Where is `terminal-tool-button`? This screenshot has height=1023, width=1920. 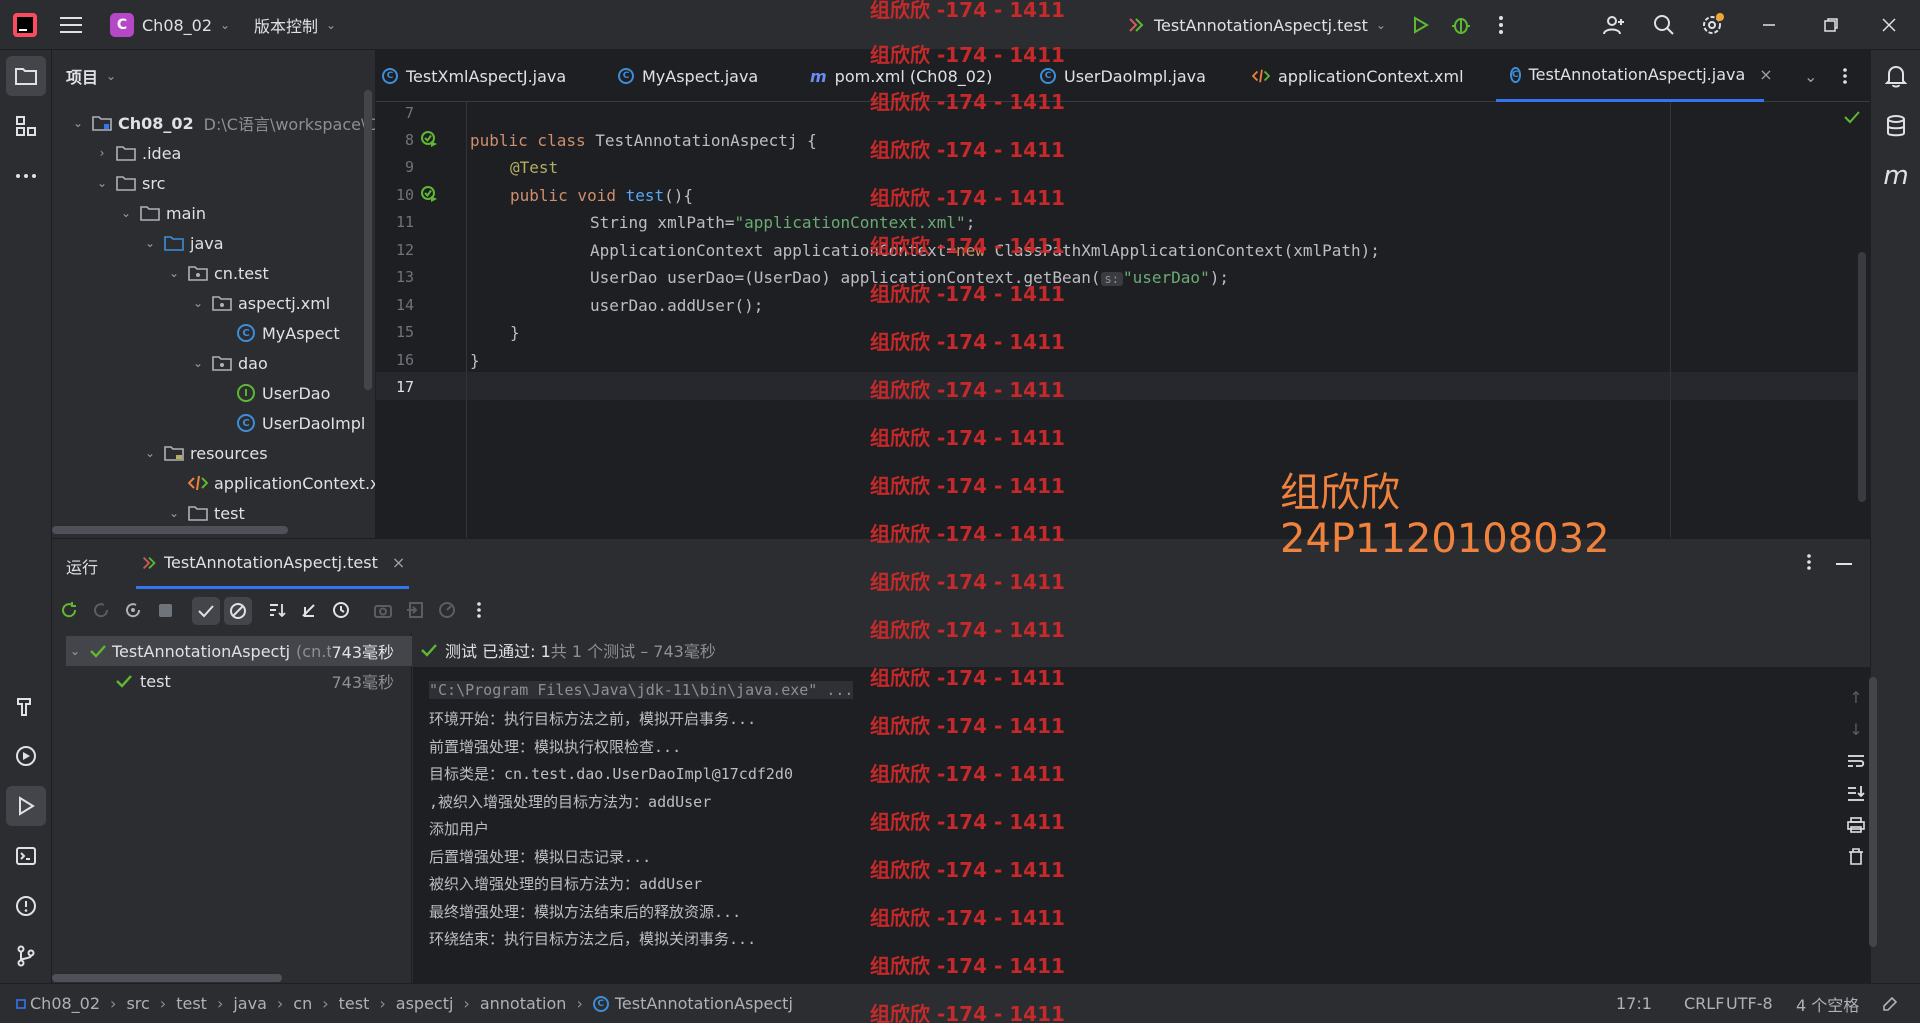
terminal-tool-button is located at coordinates (26, 856).